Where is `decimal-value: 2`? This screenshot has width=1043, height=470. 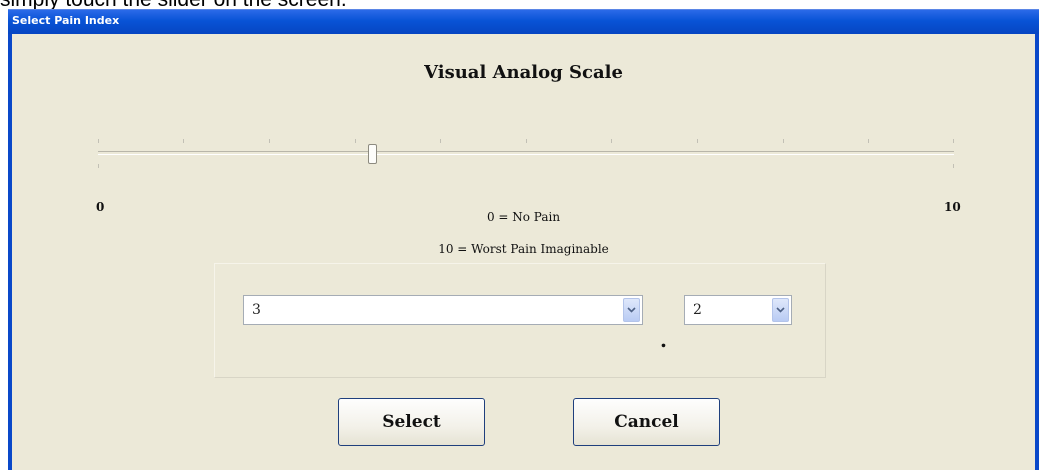
decimal-value: 2 is located at coordinates (697, 310).